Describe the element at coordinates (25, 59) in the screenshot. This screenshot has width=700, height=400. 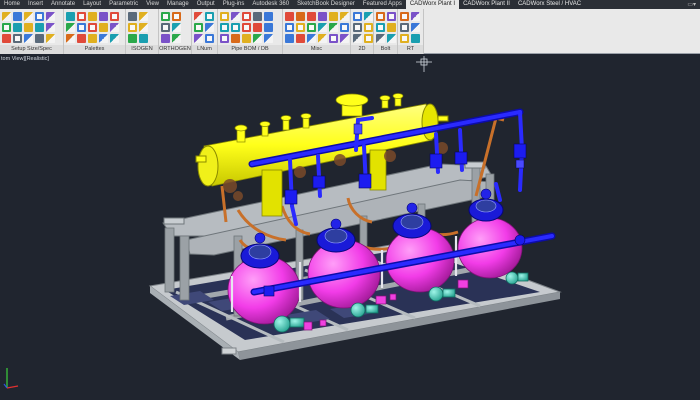
I see `viewport-label: tom View][Realistic]` at that location.